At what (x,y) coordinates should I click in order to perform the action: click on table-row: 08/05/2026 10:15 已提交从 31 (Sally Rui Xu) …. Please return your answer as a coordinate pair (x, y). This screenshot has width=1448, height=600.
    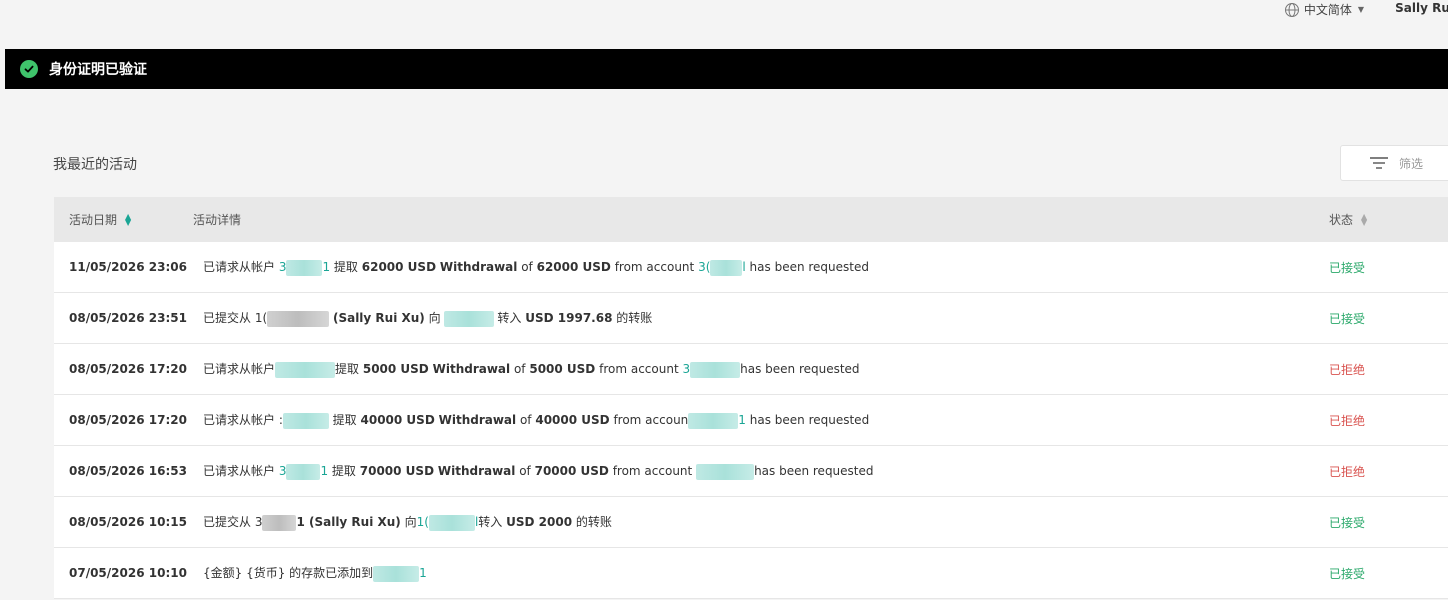
    Looking at the image, I should click on (751, 522).